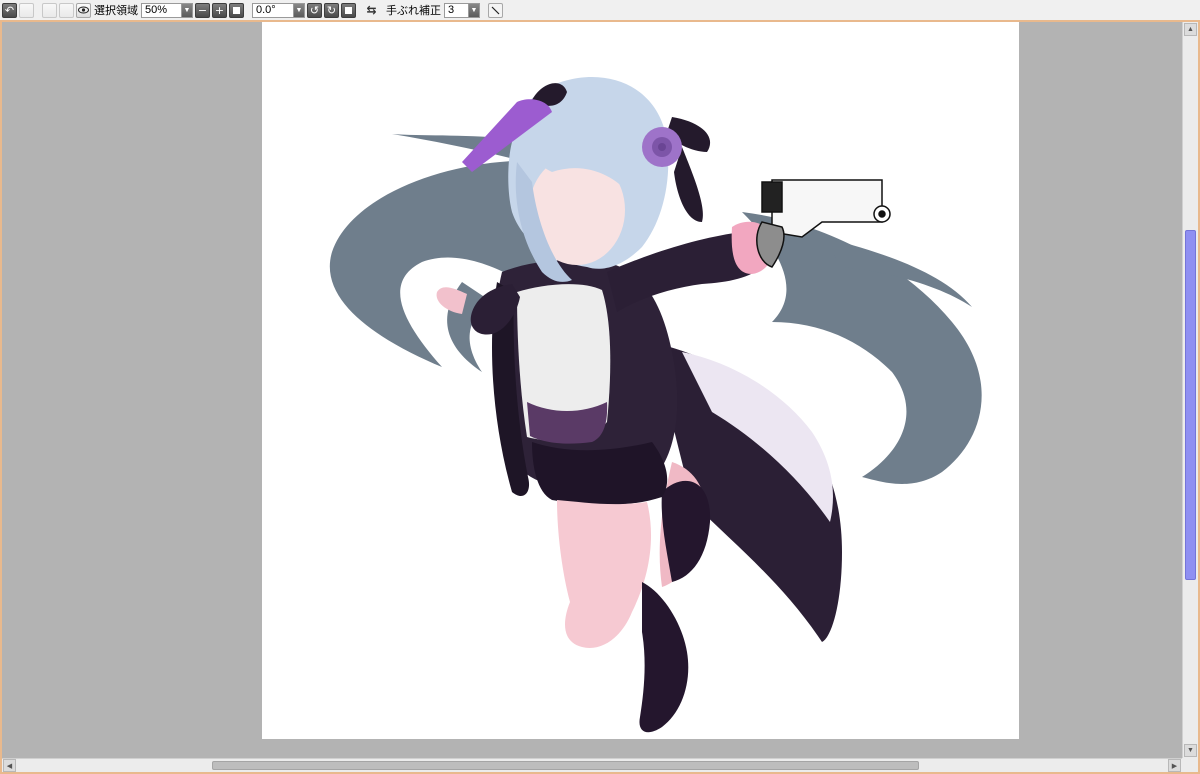 The image size is (1200, 774). What do you see at coordinates (565, 765) in the screenshot?
I see `horizontal-scroll-thumb` at bounding box center [565, 765].